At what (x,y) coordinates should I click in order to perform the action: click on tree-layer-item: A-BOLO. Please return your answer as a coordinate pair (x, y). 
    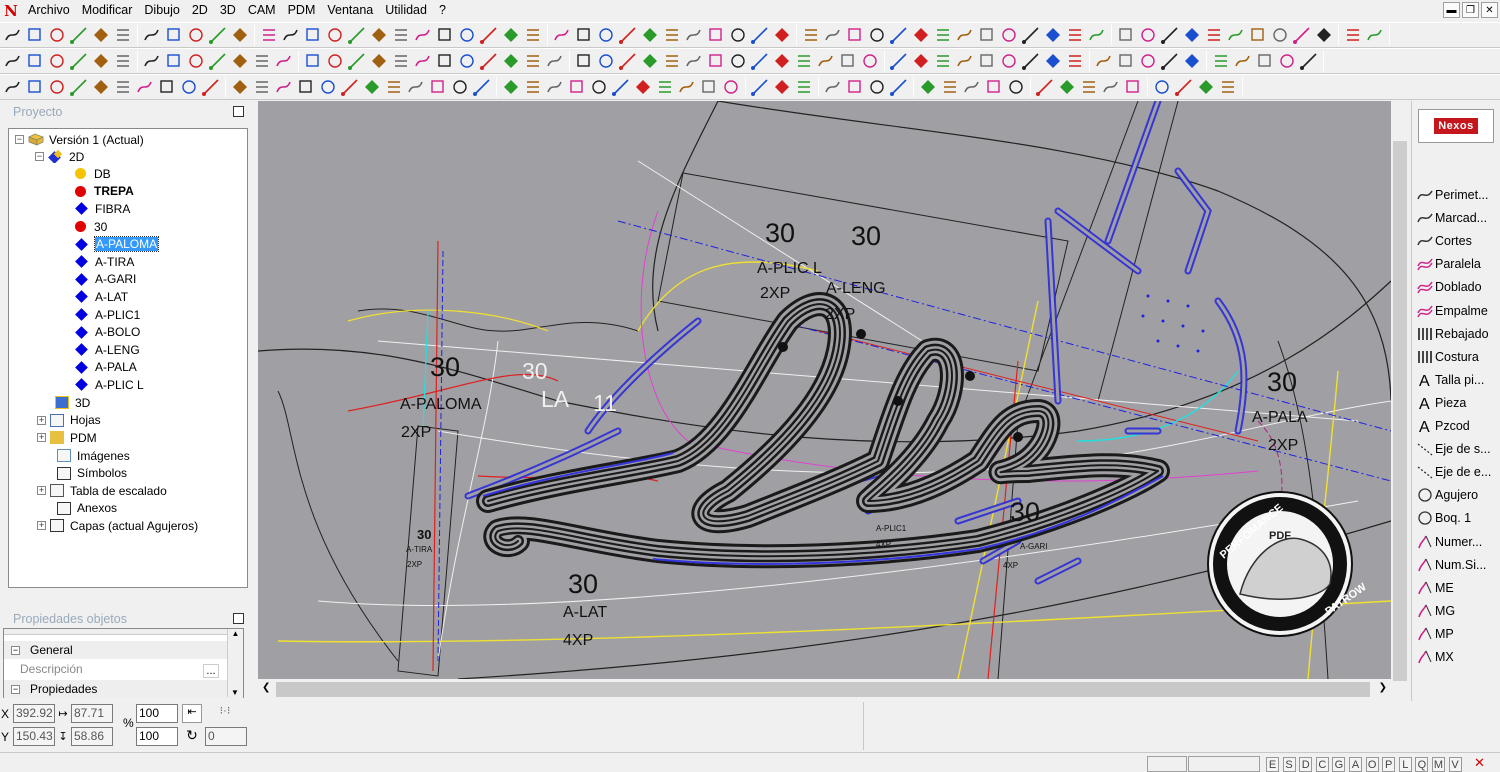
    Looking at the image, I should click on (107, 332).